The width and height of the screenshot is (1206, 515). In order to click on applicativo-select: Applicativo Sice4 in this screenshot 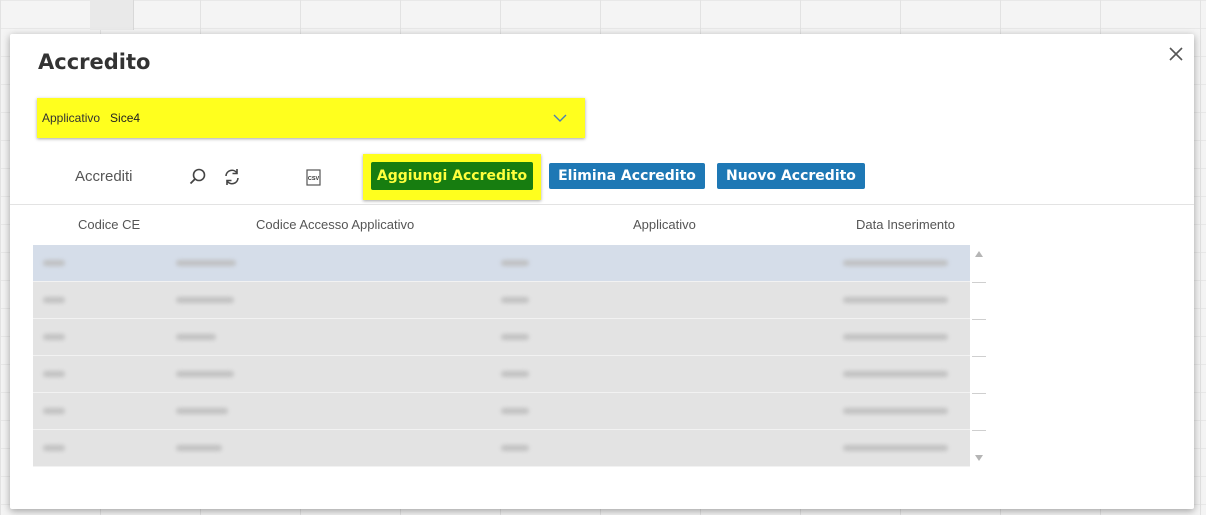, I will do `click(311, 118)`.